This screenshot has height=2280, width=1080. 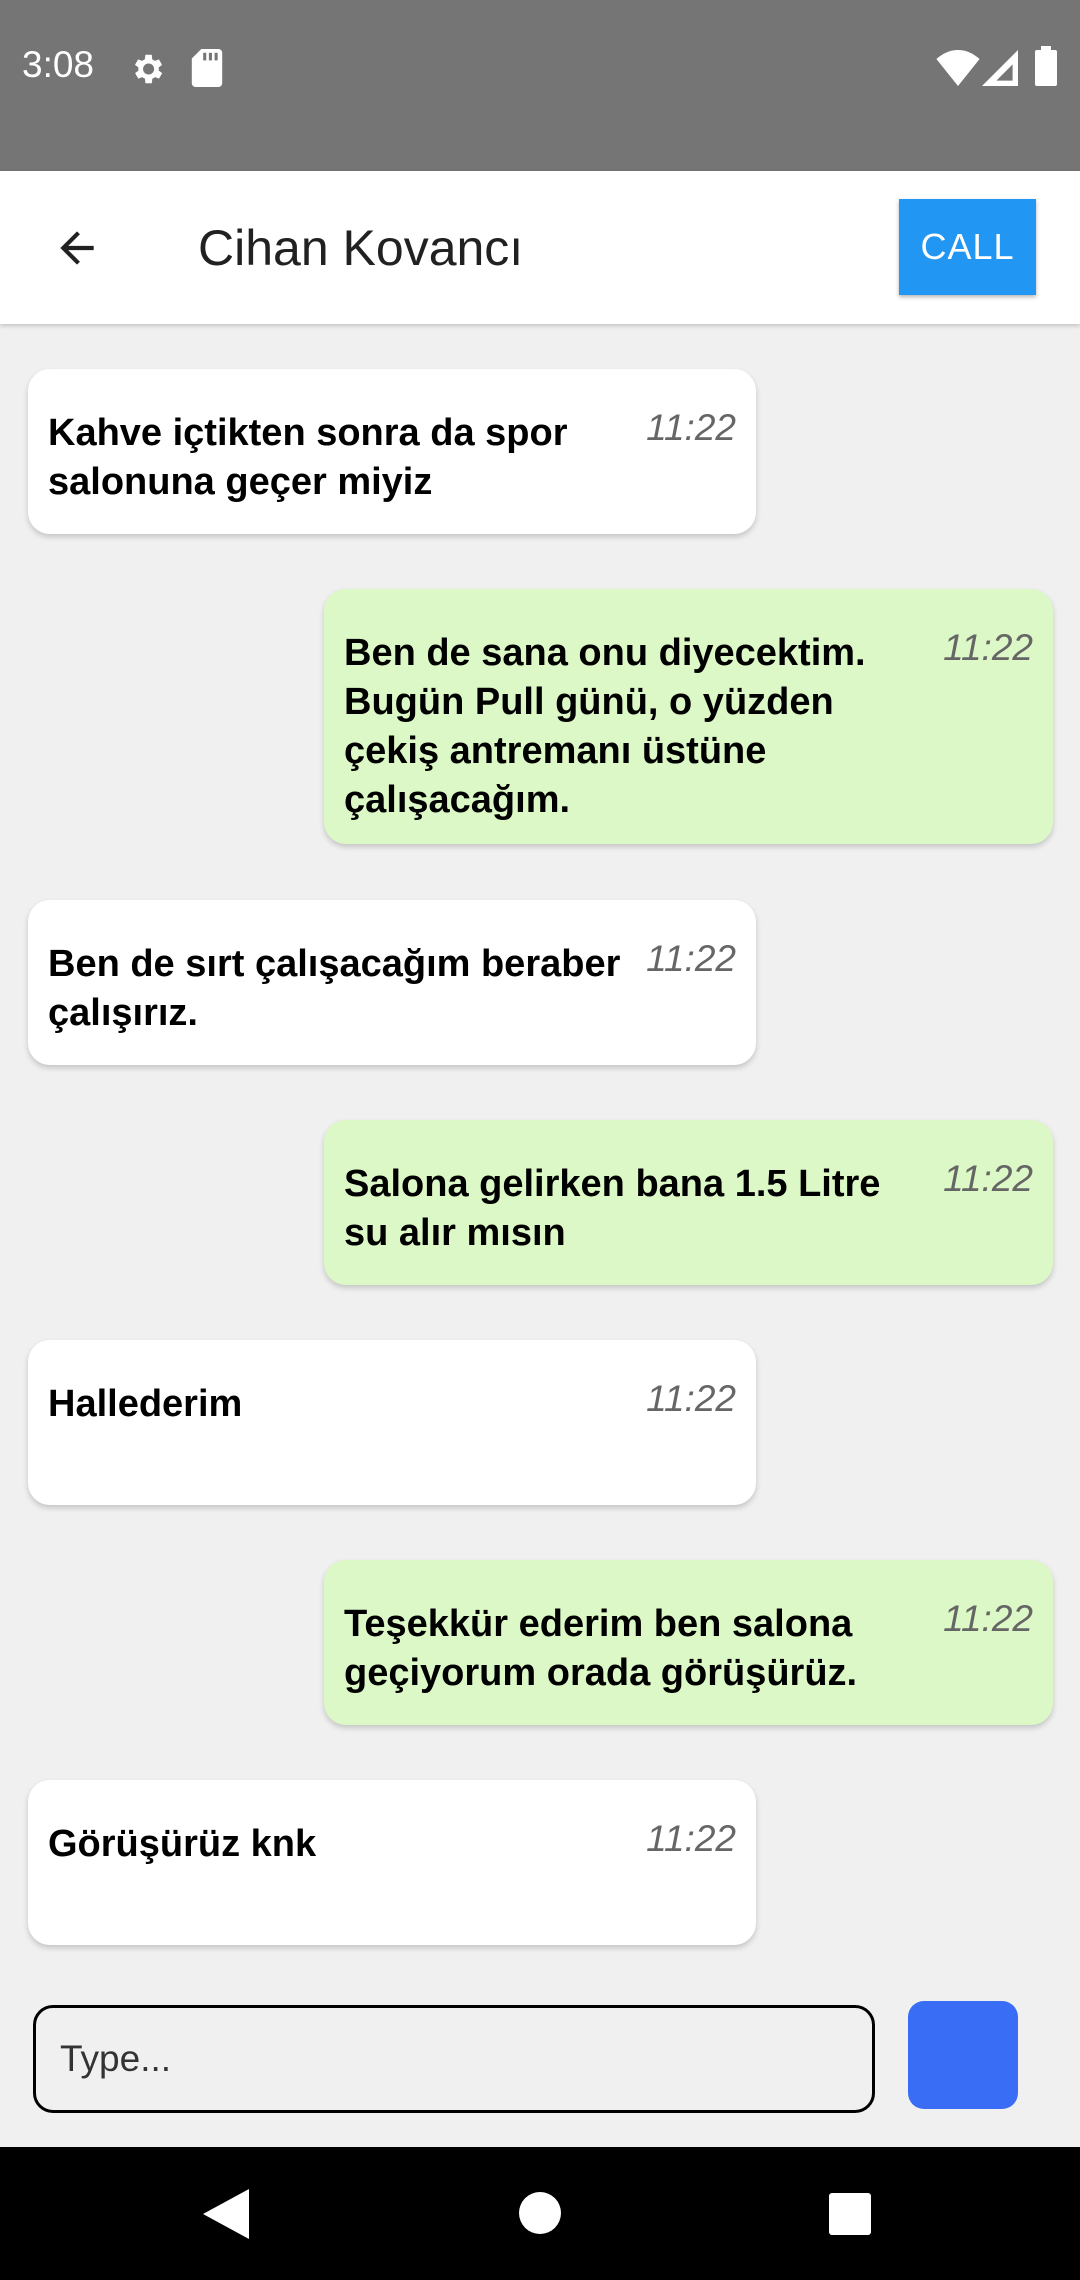 What do you see at coordinates (454, 2059) in the screenshot?
I see `message-input` at bounding box center [454, 2059].